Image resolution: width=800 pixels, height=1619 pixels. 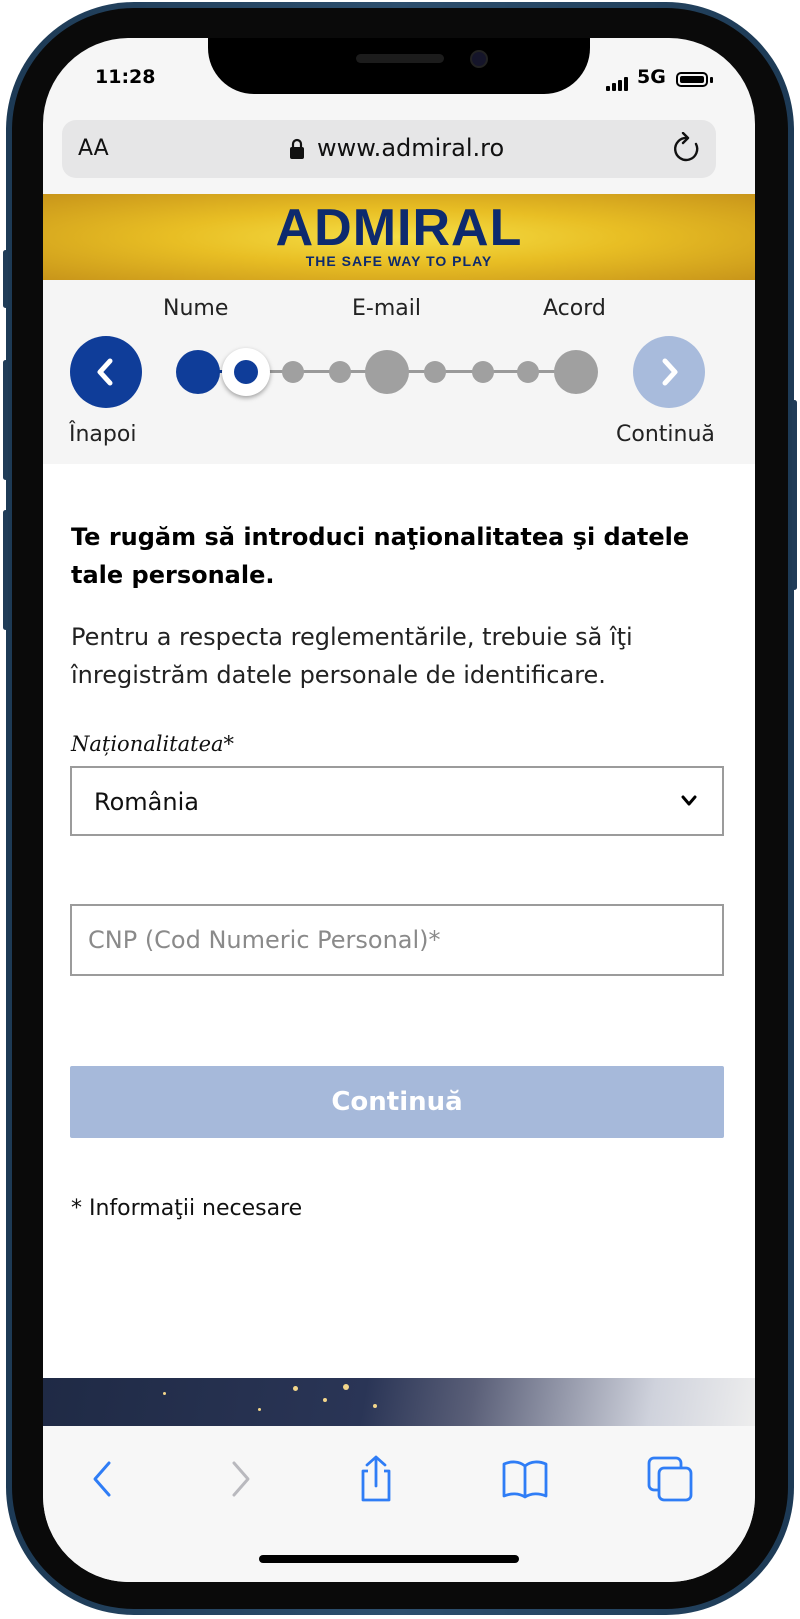 I want to click on address-bar: AA www.admiral.ro, so click(x=389, y=149).